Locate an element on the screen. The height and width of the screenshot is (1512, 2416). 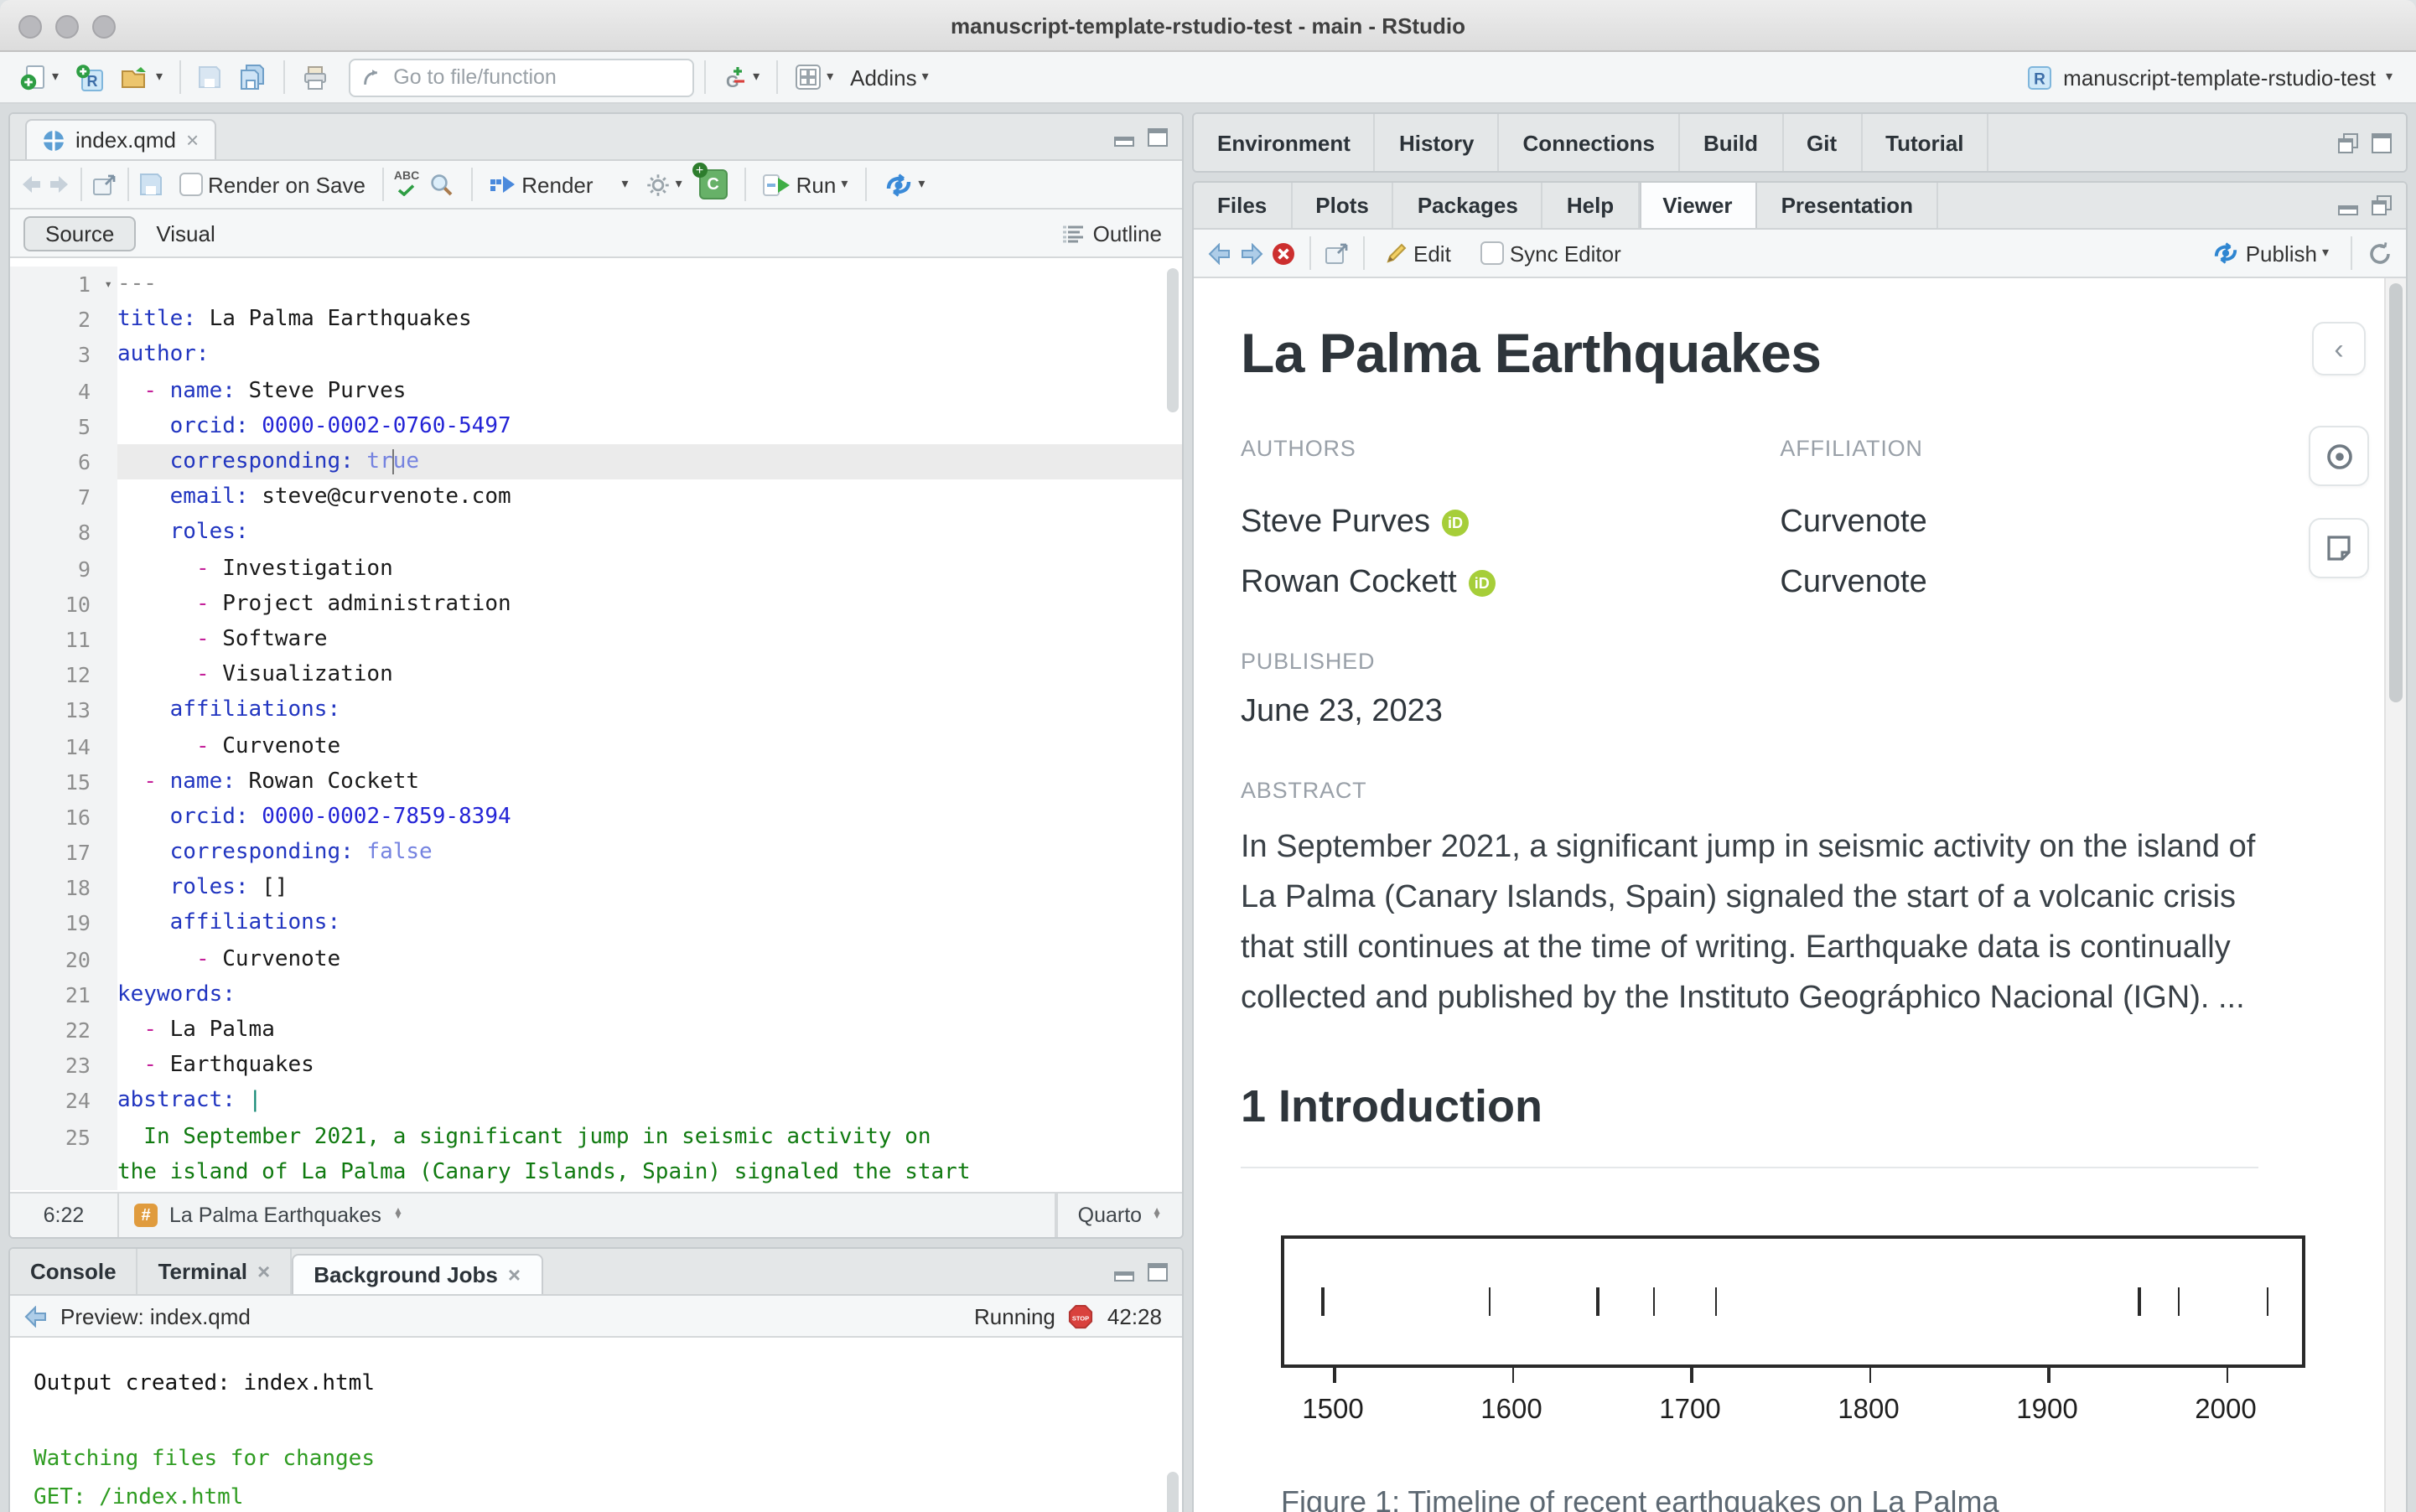
document-mode-selector: Quarto ▲ ▼ is located at coordinates (1119, 1215).